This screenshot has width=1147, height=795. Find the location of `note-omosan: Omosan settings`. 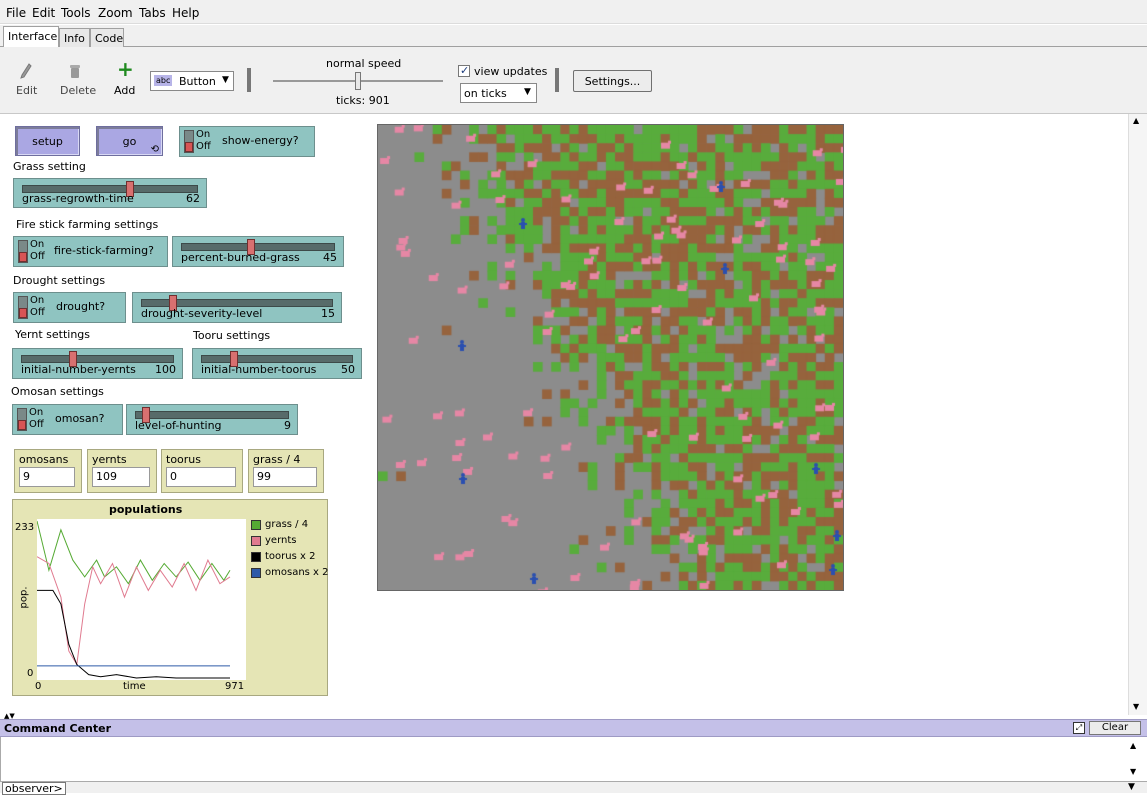

note-omosan: Omosan settings is located at coordinates (57, 391).